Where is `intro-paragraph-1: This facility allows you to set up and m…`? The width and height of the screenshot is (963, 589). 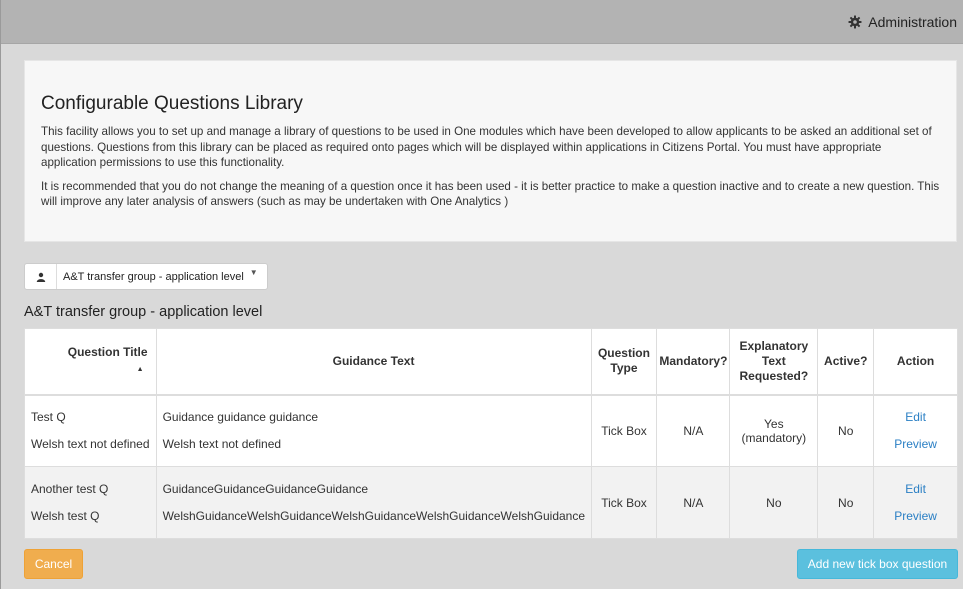
intro-paragraph-1: This facility allows you to set up and m… is located at coordinates (486, 147).